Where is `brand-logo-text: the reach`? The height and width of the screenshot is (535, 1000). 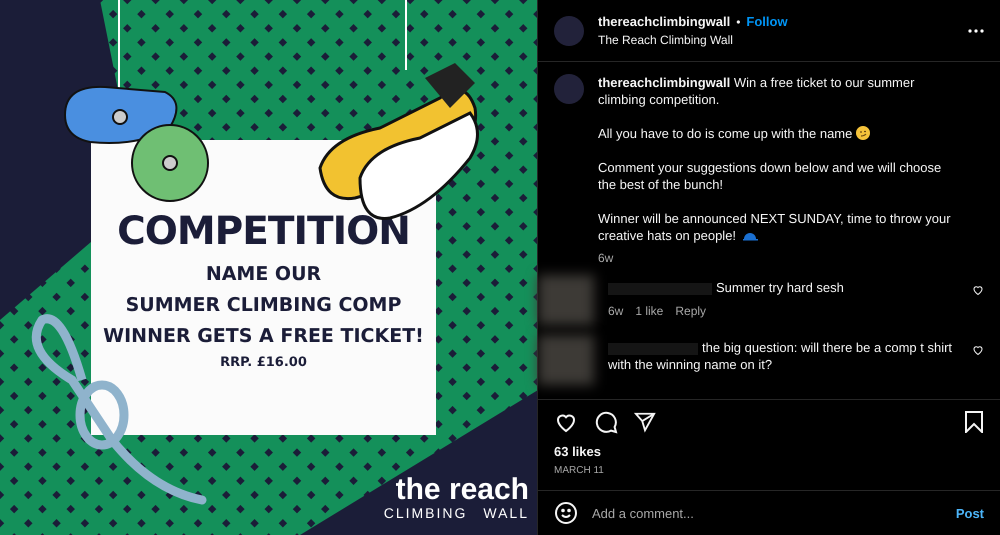
brand-logo-text: the reach is located at coordinates (462, 490).